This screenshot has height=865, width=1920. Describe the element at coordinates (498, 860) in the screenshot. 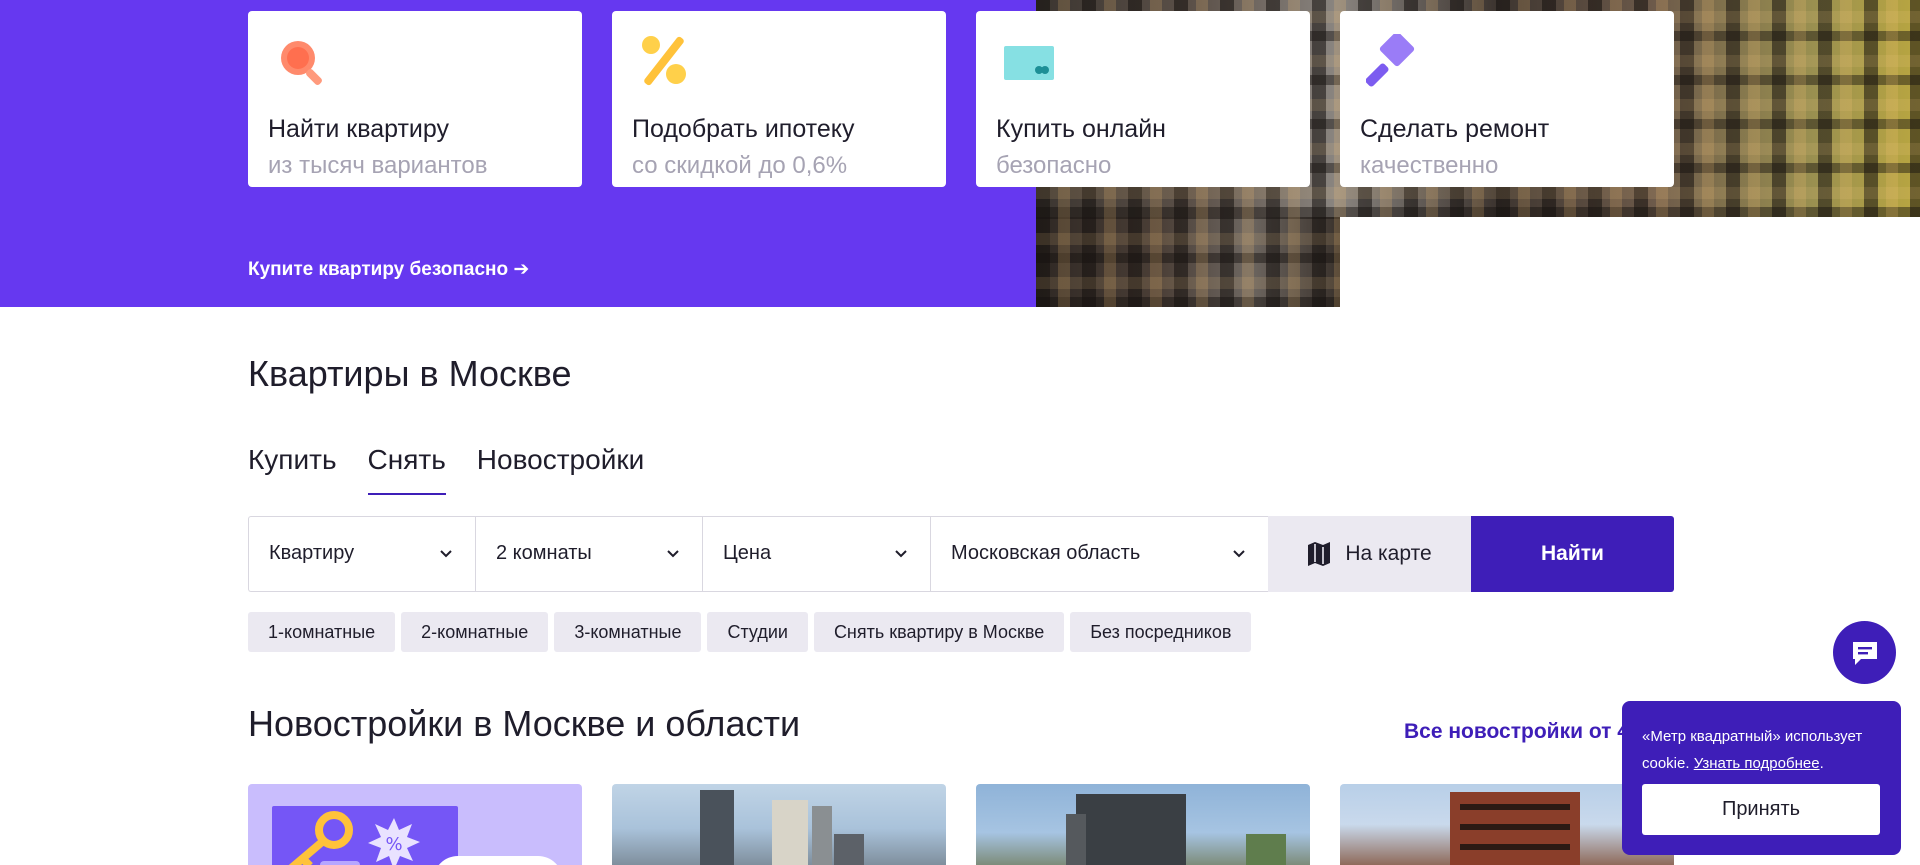

I see `promo-pill` at that location.